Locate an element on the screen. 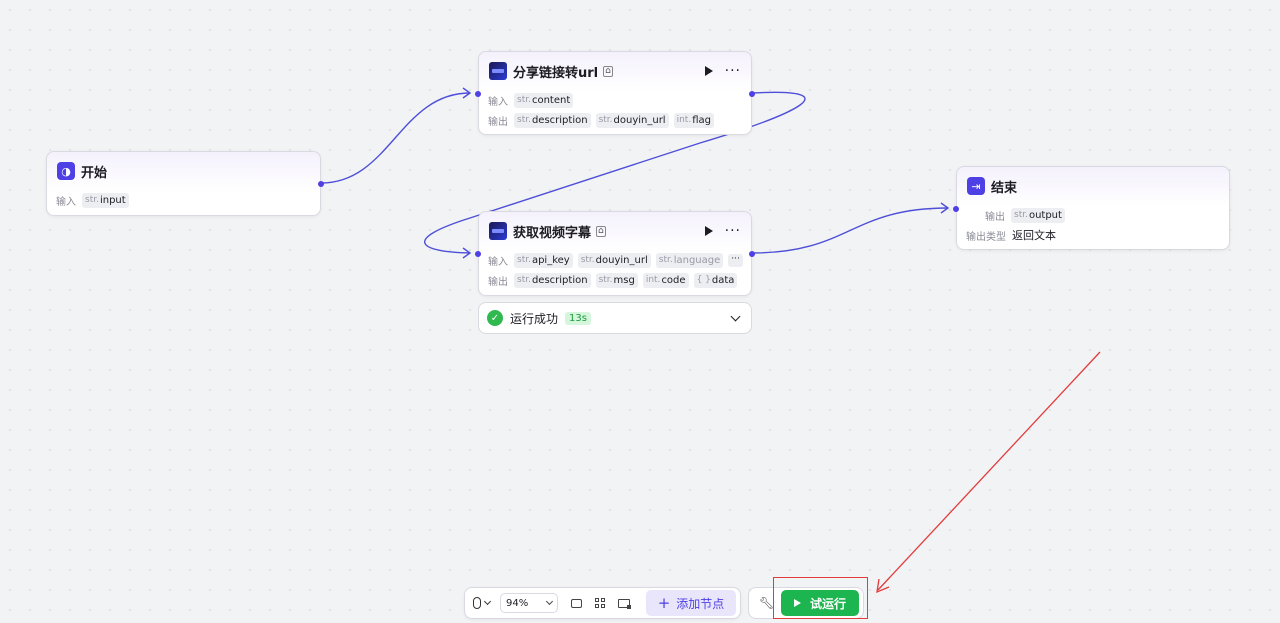 This screenshot has width=1280, height=623. subtitle-input-port is located at coordinates (478, 254).